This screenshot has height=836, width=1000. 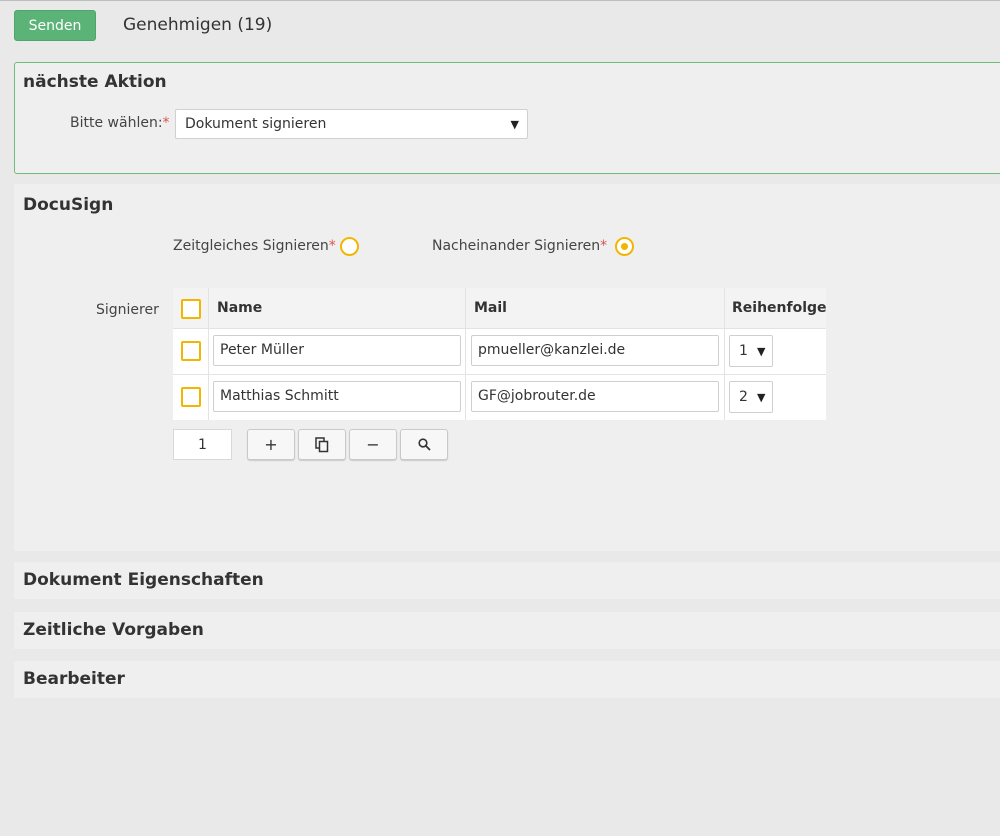 What do you see at coordinates (202, 444) in the screenshot?
I see `page-number-input: 1` at bounding box center [202, 444].